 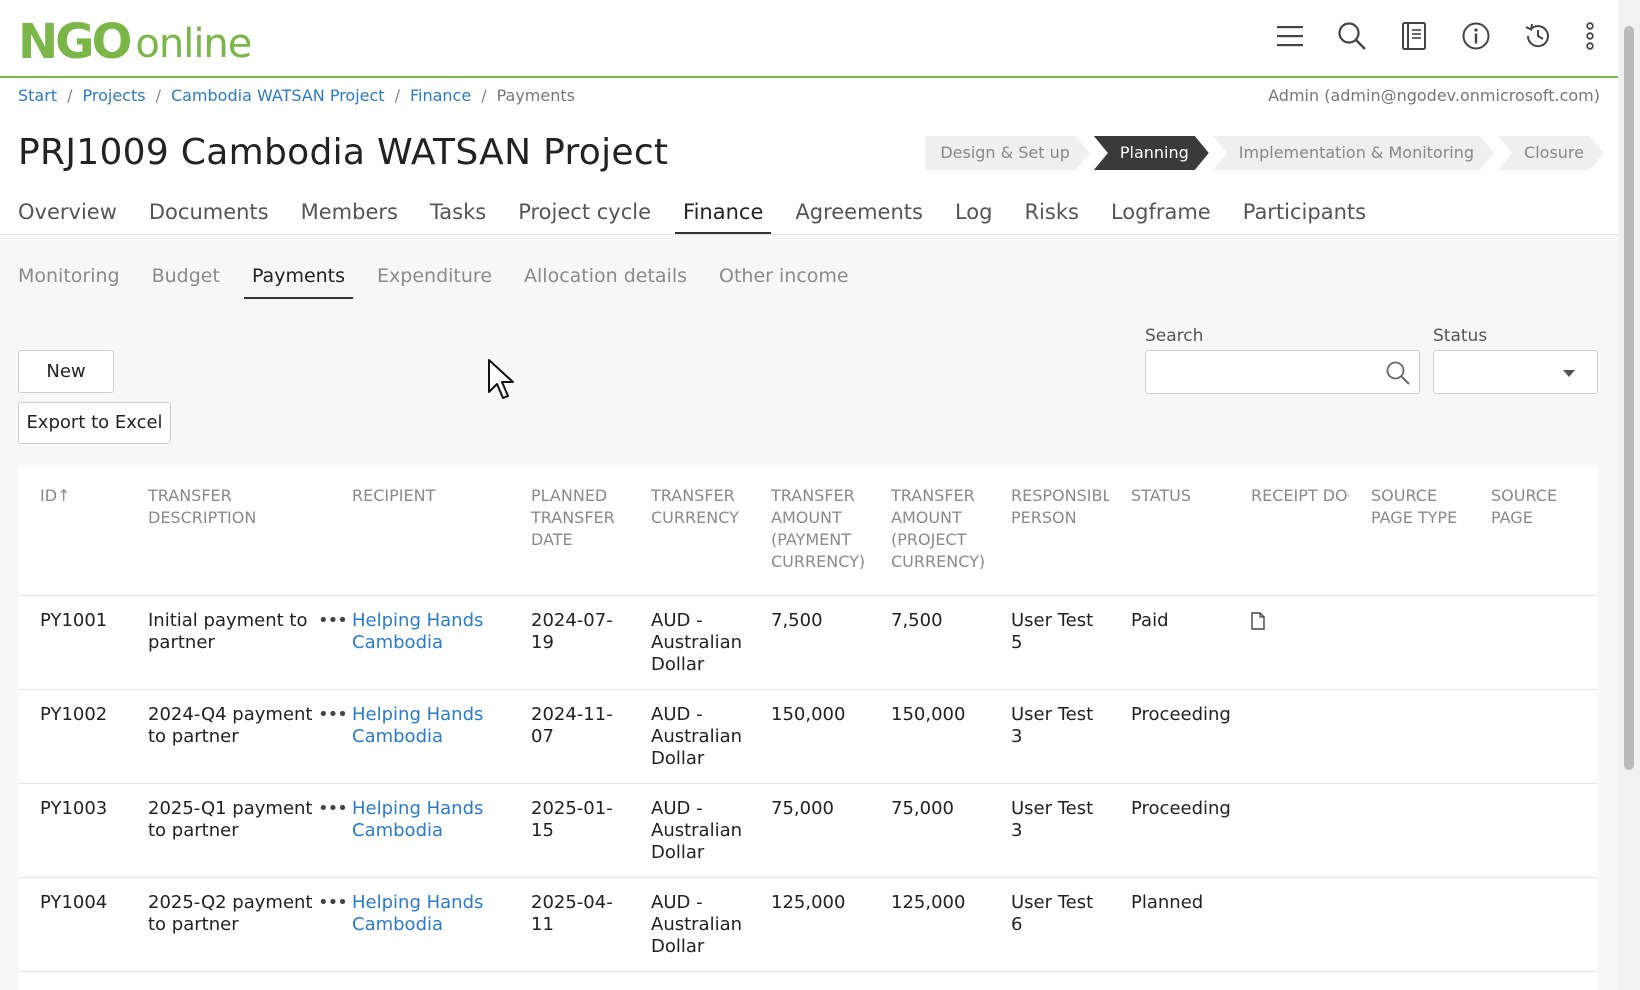 I want to click on phase-planning: Planning, so click(x=1151, y=153).